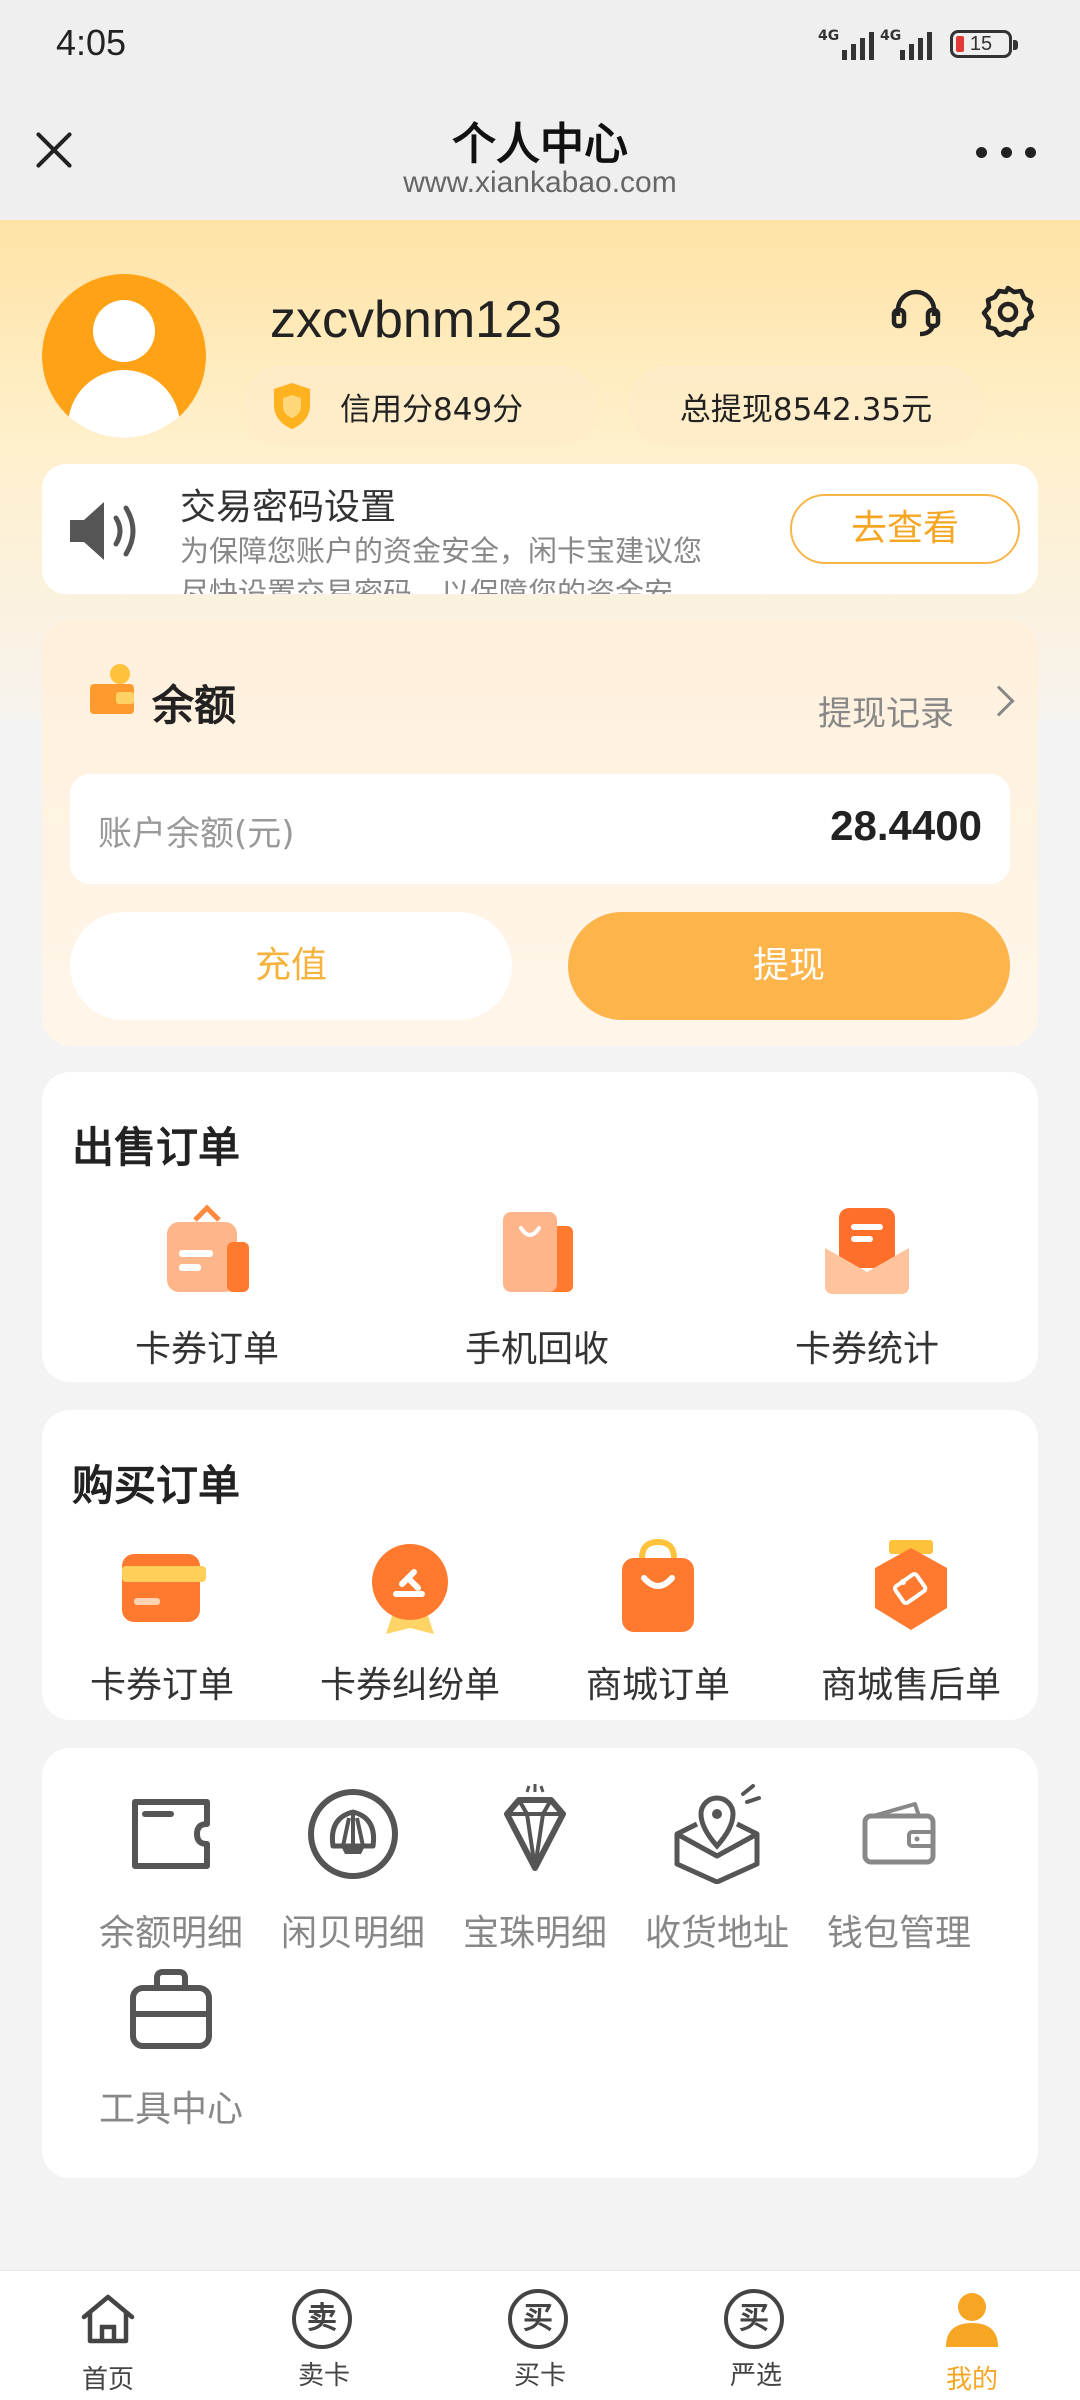 This screenshot has height=2400, width=1080. What do you see at coordinates (156, 1147) in the screenshot?
I see `sell-orders-title: 出售订单` at bounding box center [156, 1147].